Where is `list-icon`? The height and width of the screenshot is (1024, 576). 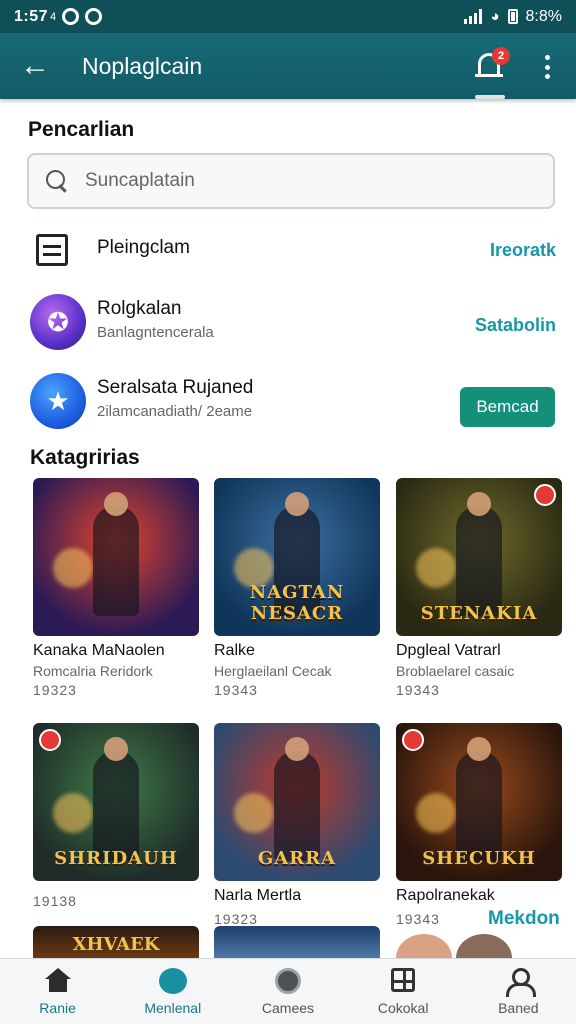 list-icon is located at coordinates (52, 250).